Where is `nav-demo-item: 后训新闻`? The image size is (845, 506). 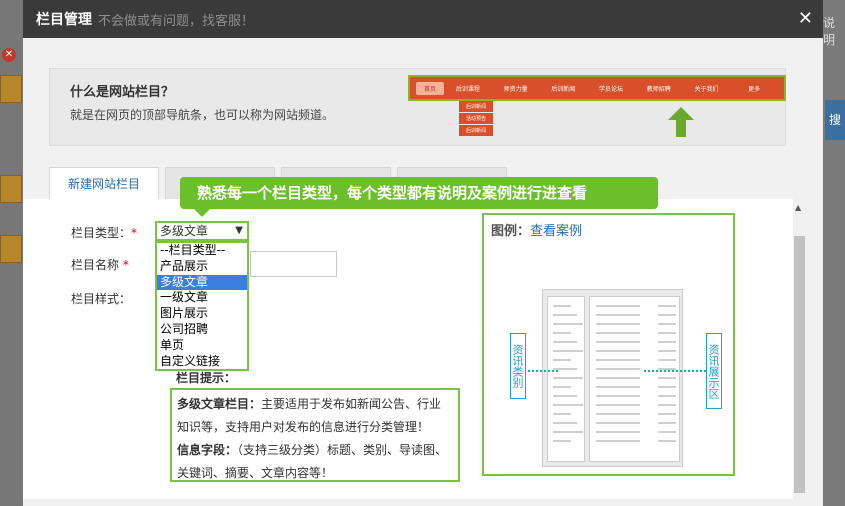 nav-demo-item: 后训新闻 is located at coordinates (563, 89).